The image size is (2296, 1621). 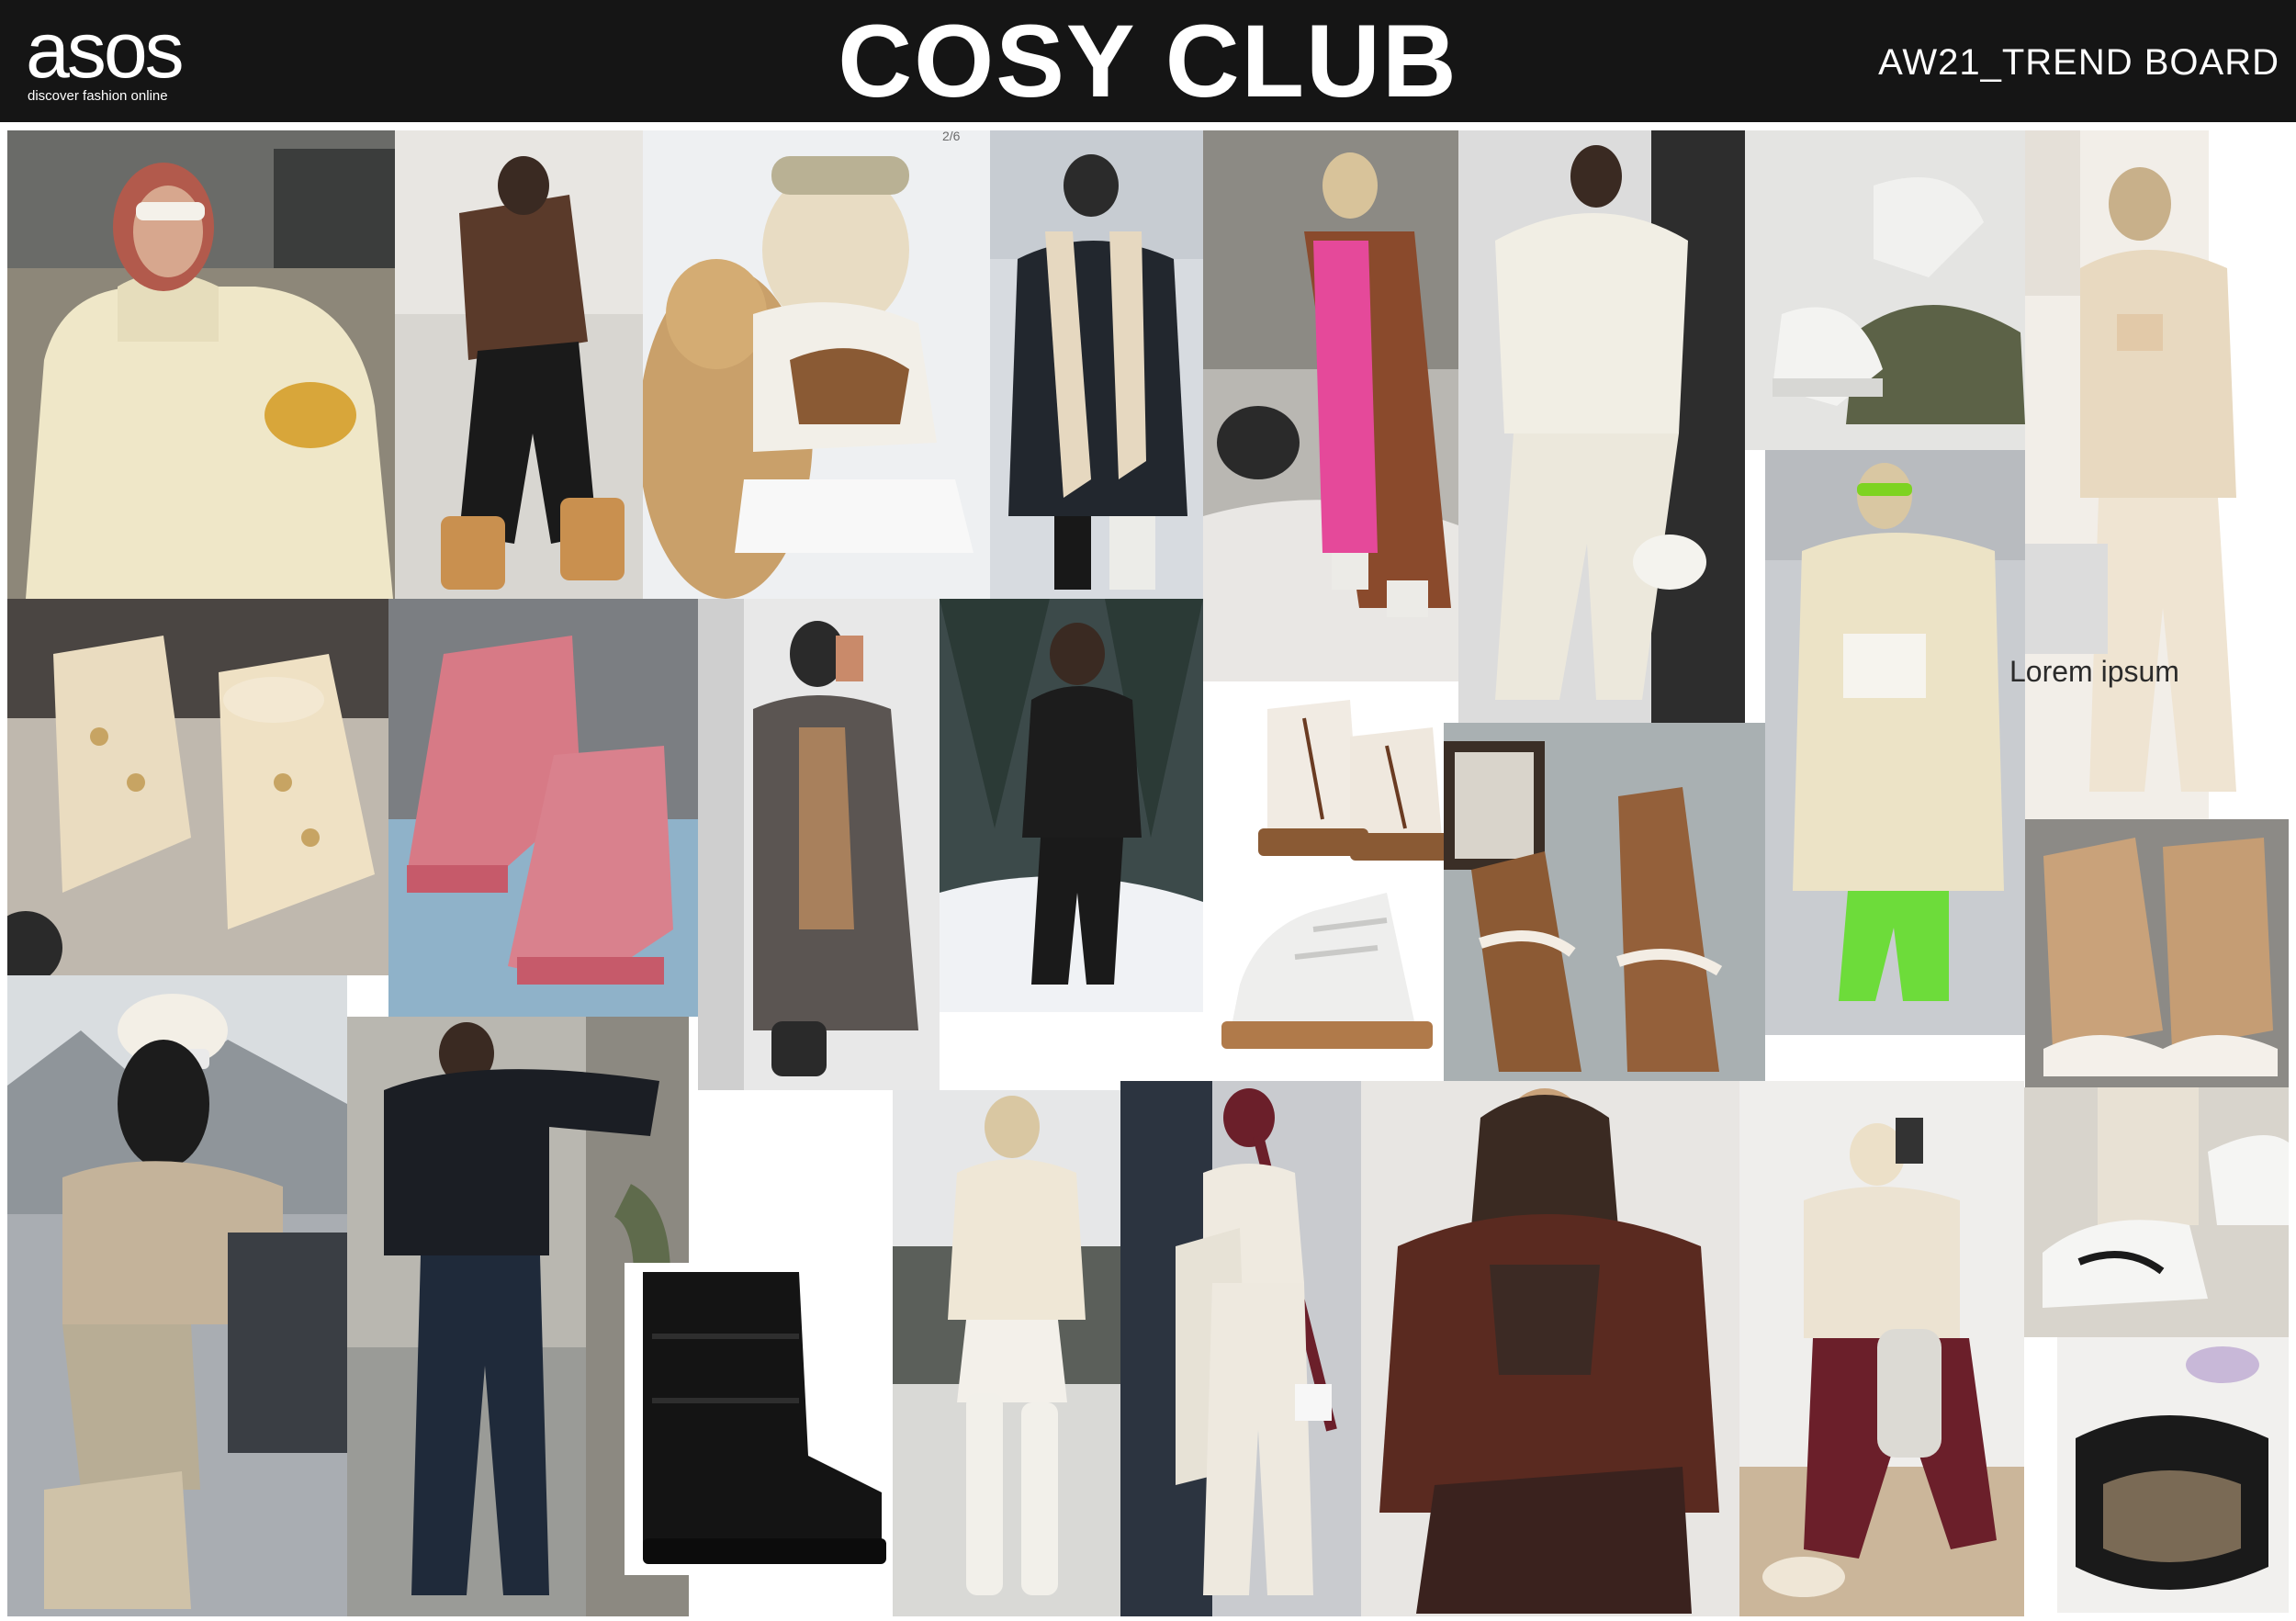 What do you see at coordinates (1096, 364) in the screenshot?
I see `photo-shearling-aviator-jacket` at bounding box center [1096, 364].